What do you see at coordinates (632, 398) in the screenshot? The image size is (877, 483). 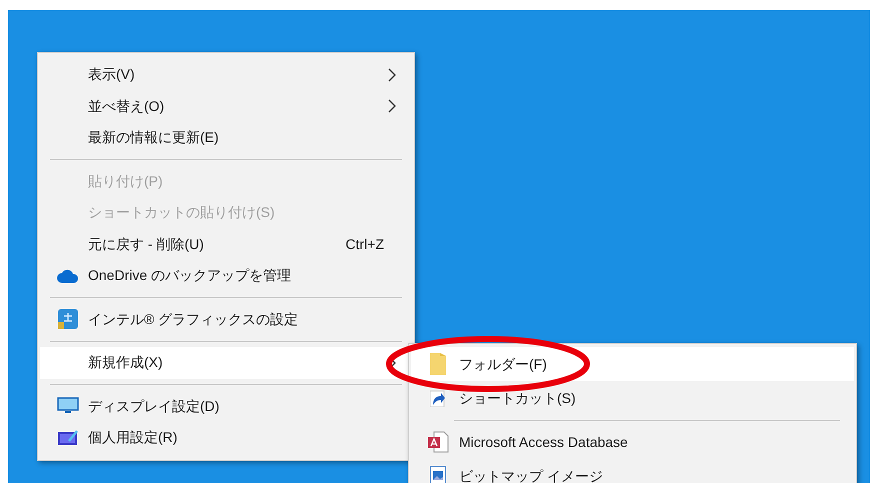 I see `menu-item: ショートカット(S)` at bounding box center [632, 398].